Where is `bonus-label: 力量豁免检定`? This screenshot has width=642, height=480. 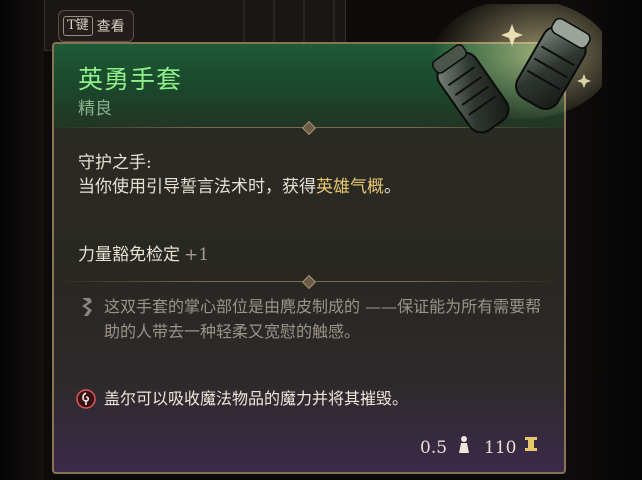
bonus-label: 力量豁免检定 is located at coordinates (129, 255).